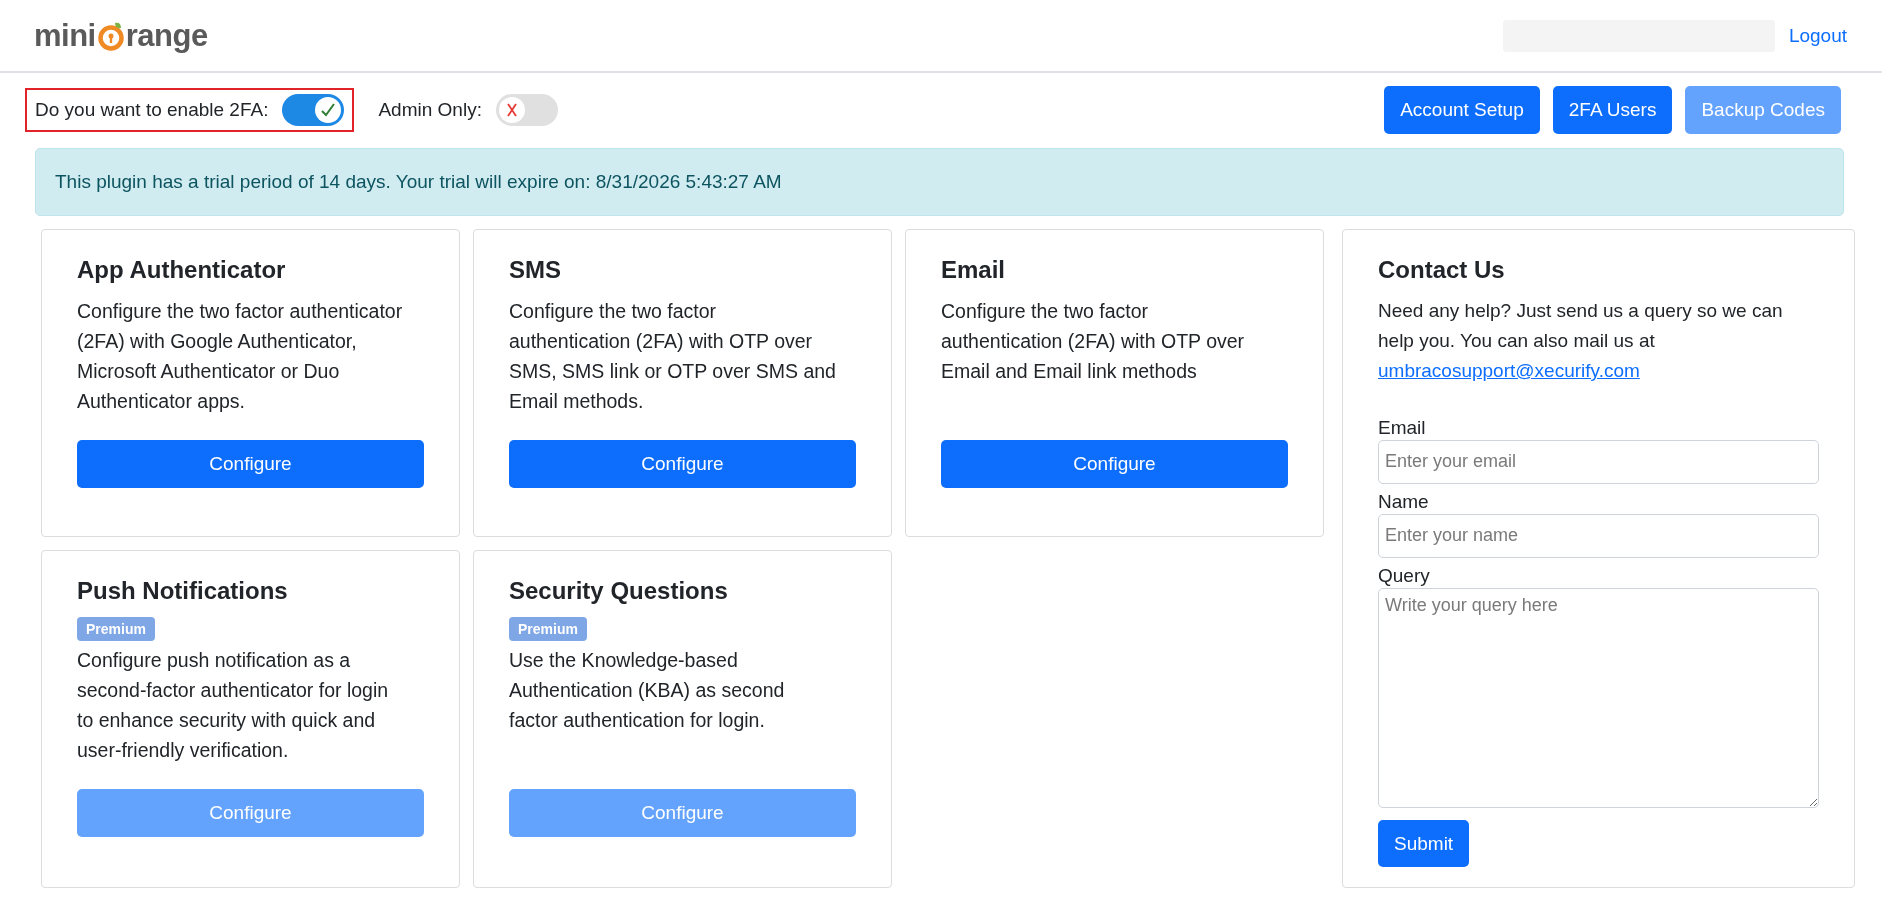 This screenshot has width=1882, height=909. Describe the element at coordinates (1402, 428) in the screenshot. I see `field-label: Email` at that location.